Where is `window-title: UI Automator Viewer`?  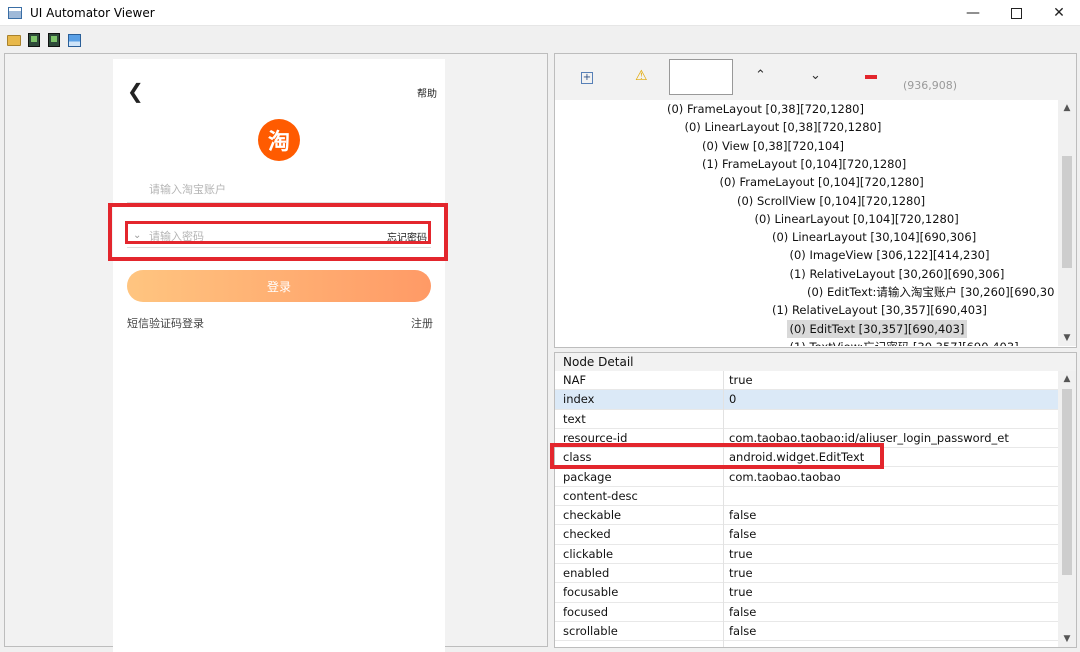
window-title: UI Automator Viewer is located at coordinates (92, 12).